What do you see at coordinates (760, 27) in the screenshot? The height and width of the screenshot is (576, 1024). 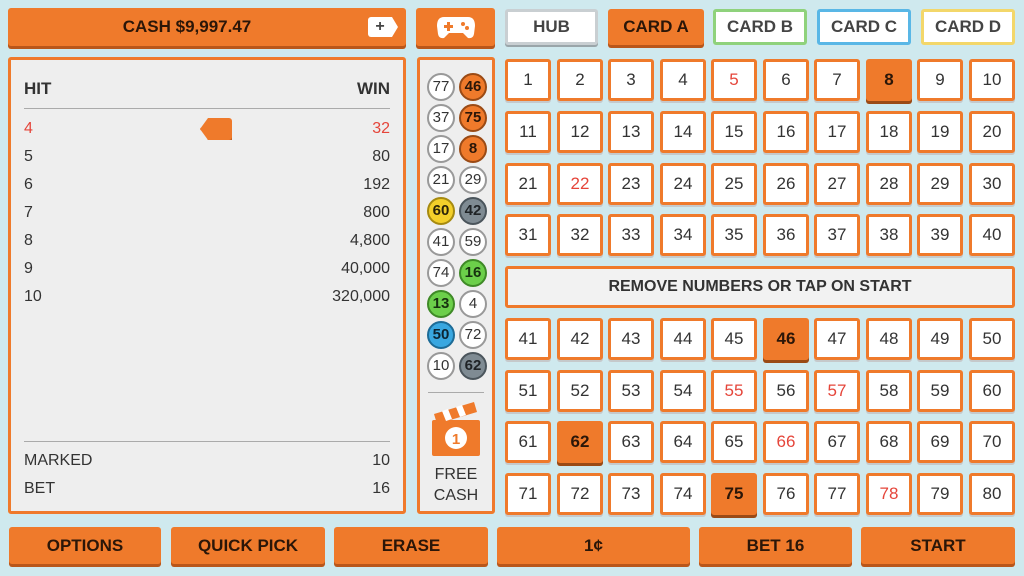 I see `tab-card-b: CARD B` at bounding box center [760, 27].